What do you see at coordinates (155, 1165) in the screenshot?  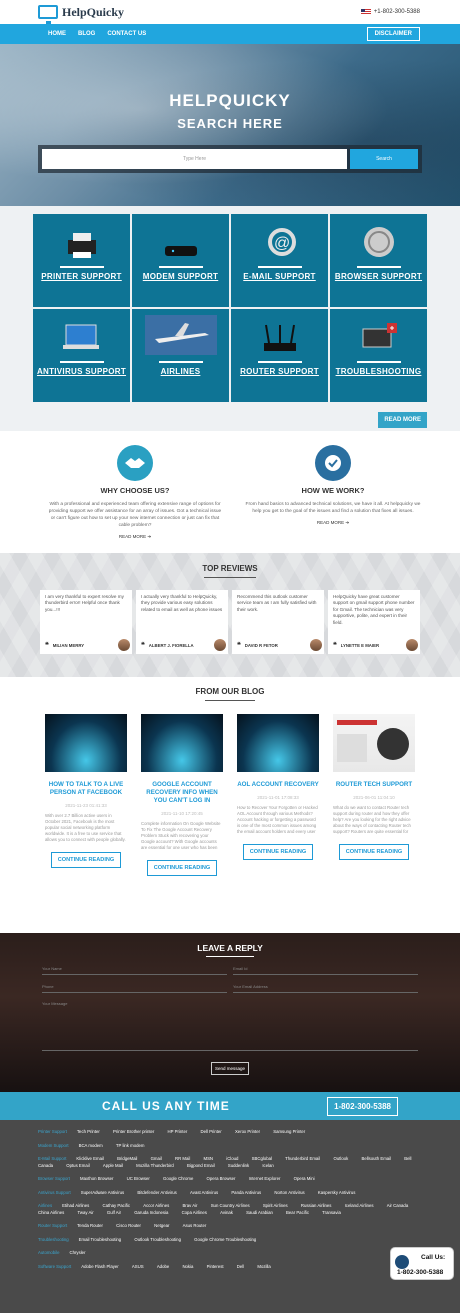 I see `footer-link: Mozilla Thunderbird` at bounding box center [155, 1165].